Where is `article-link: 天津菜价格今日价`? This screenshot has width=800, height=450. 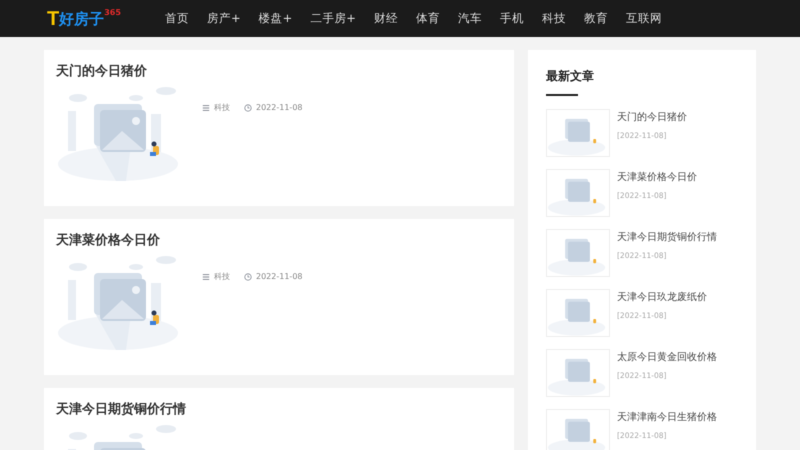 article-link: 天津菜价格今日价 is located at coordinates (657, 177).